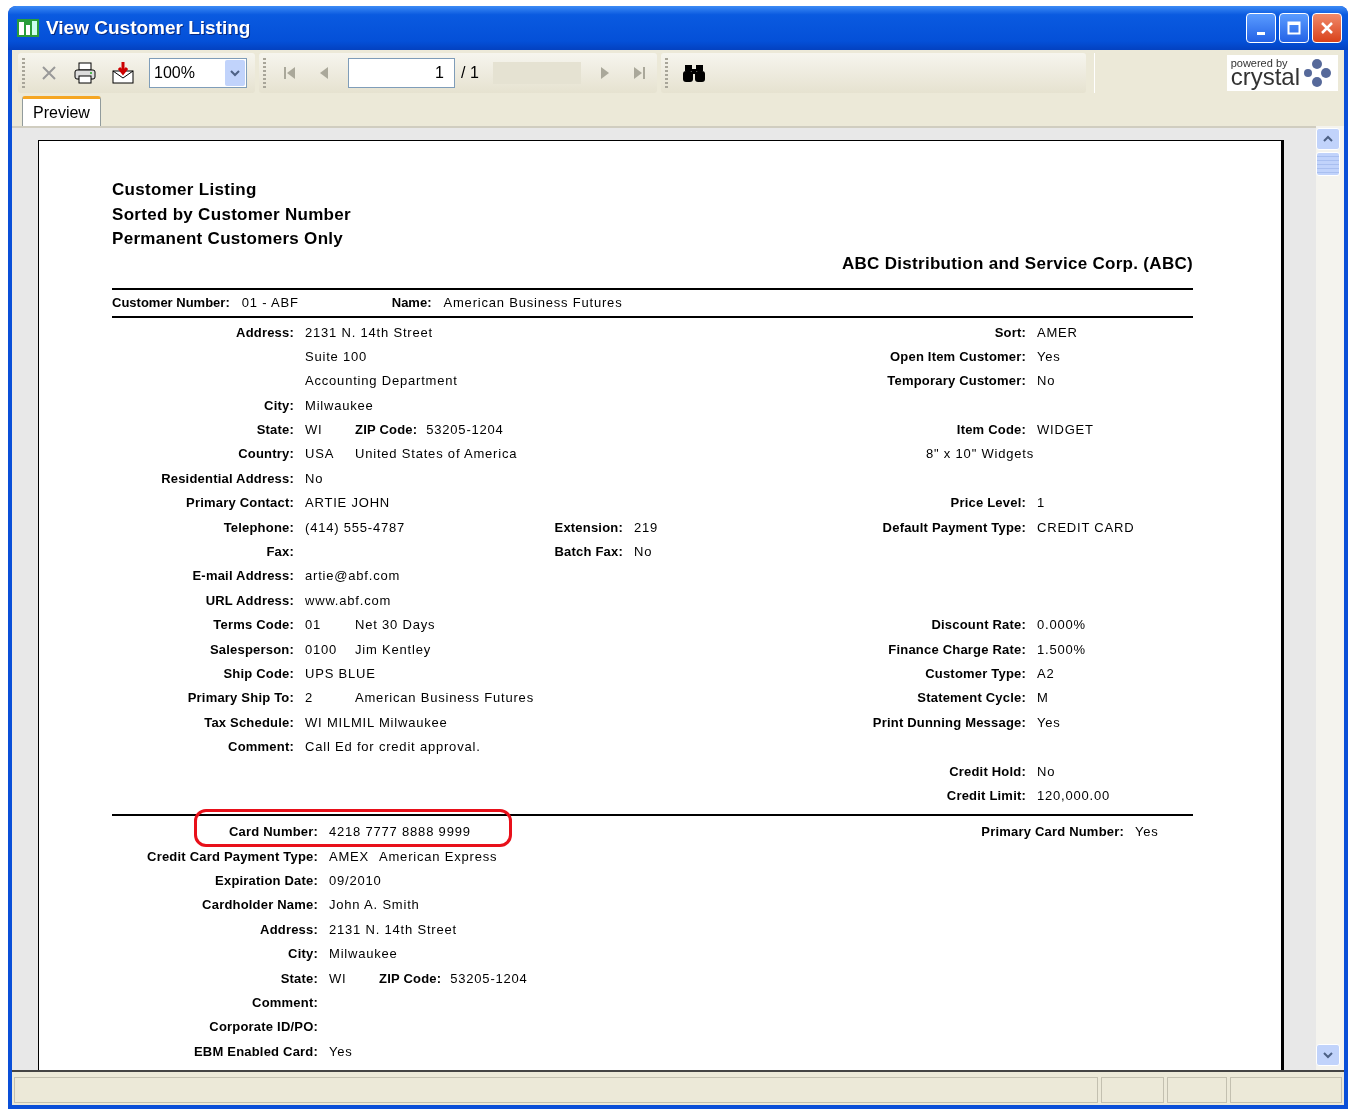 Image resolution: width=1351 pixels, height=1109 pixels. Describe the element at coordinates (61, 111) in the screenshot. I see `tab: Preview` at that location.